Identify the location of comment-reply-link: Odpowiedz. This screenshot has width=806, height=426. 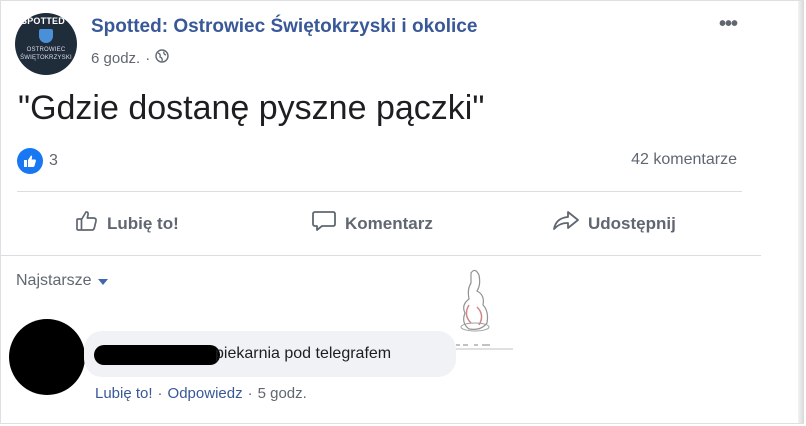
(205, 393).